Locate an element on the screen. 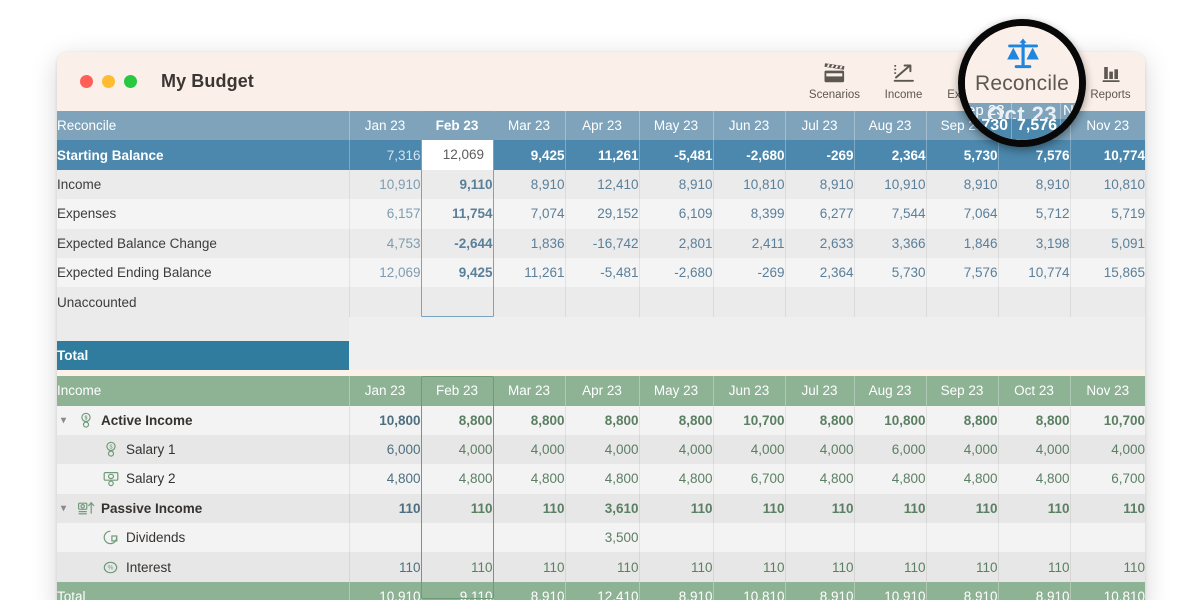 This screenshot has width=1200, height=600. cell: 2,364 is located at coordinates (889, 155).